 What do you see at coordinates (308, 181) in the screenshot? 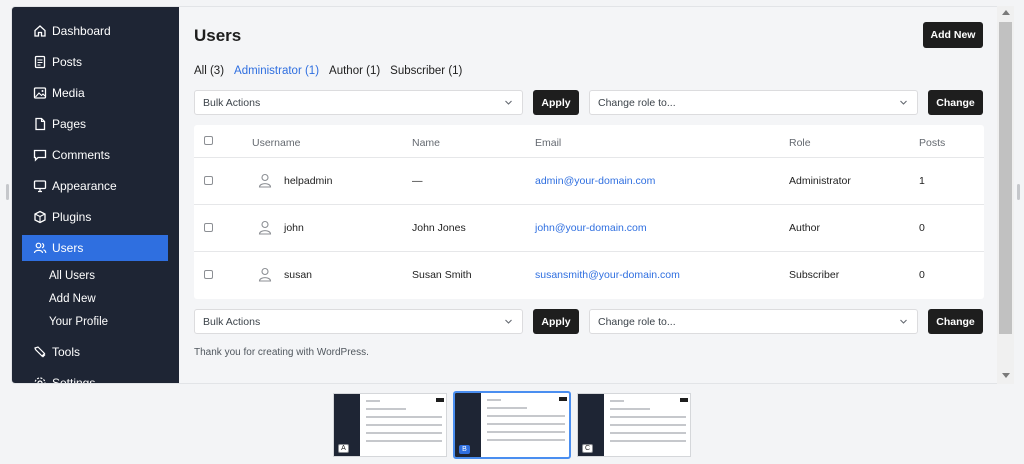
I see `username-link: helpadmin` at bounding box center [308, 181].